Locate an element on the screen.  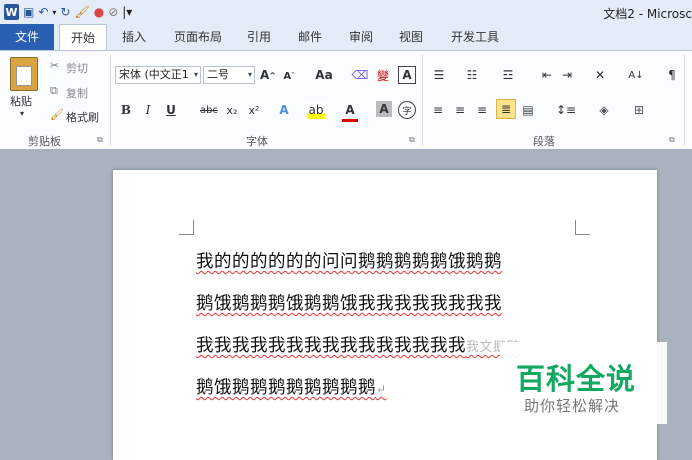
underline-button: U is located at coordinates (171, 110).